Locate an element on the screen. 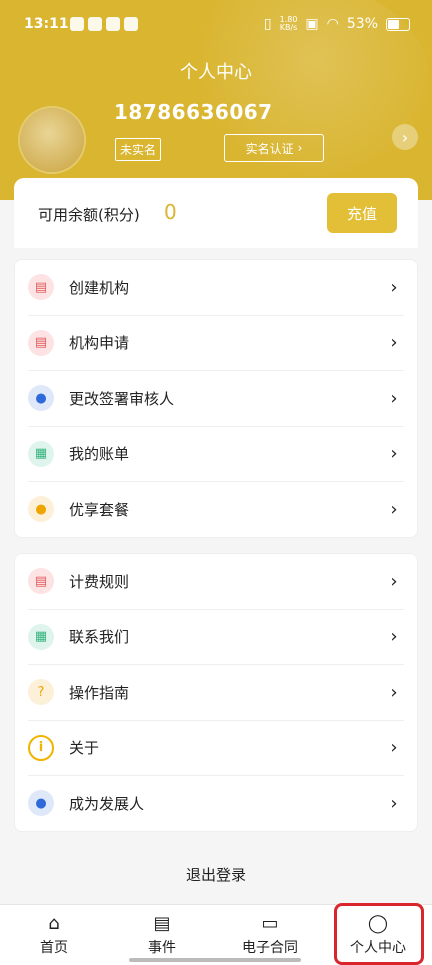 The height and width of the screenshot is (965, 432). menu-item-org-application: ▤ 机构申请 › is located at coordinates (216, 343).